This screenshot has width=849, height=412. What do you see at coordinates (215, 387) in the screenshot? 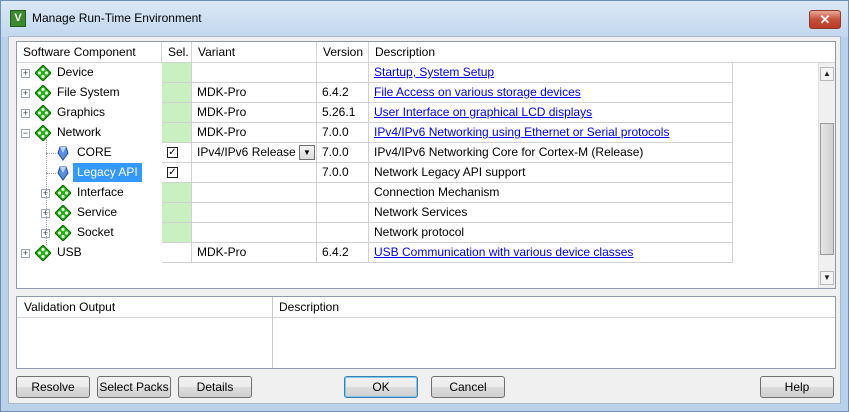
I see `details-button: Details` at bounding box center [215, 387].